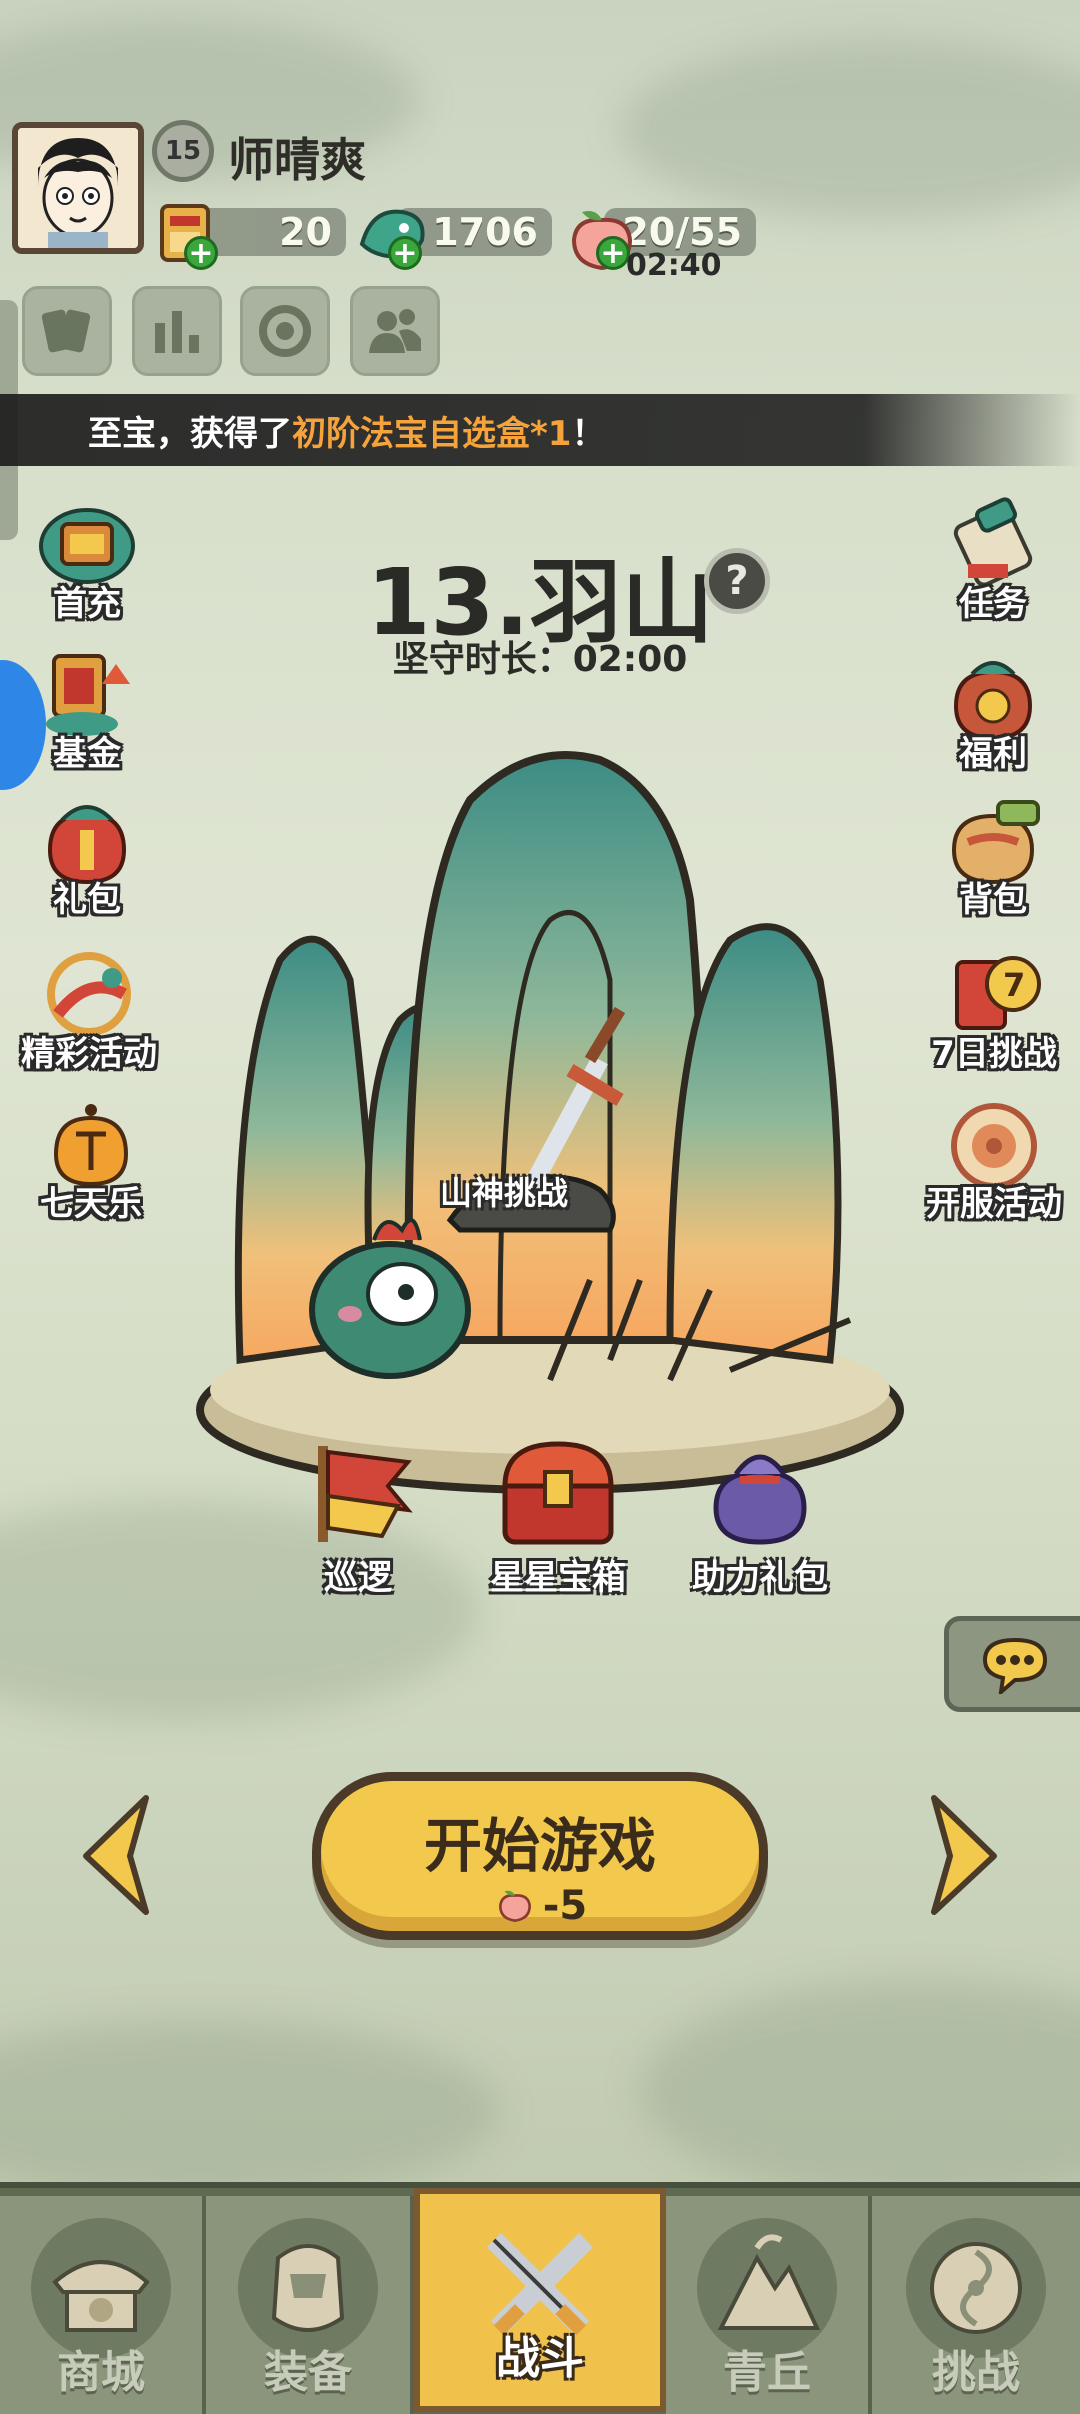 The height and width of the screenshot is (2414, 1080). What do you see at coordinates (485, 232) in the screenshot?
I see `jade-value: 1706` at bounding box center [485, 232].